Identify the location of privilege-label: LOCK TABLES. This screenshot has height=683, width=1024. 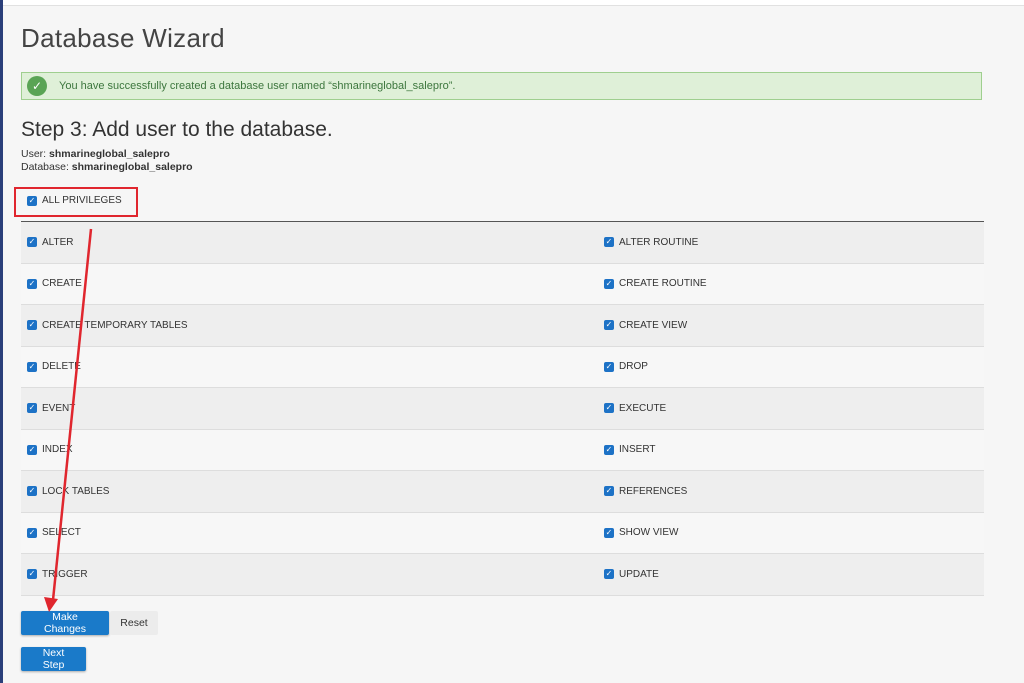
(76, 491).